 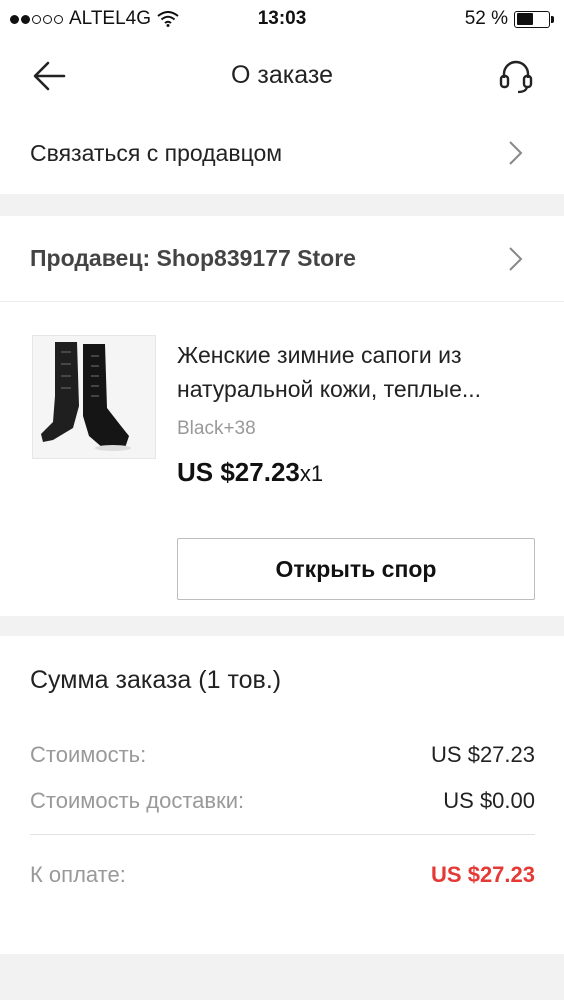 What do you see at coordinates (137, 800) in the screenshot?
I see `shipping-label: Стоимость доставки:` at bounding box center [137, 800].